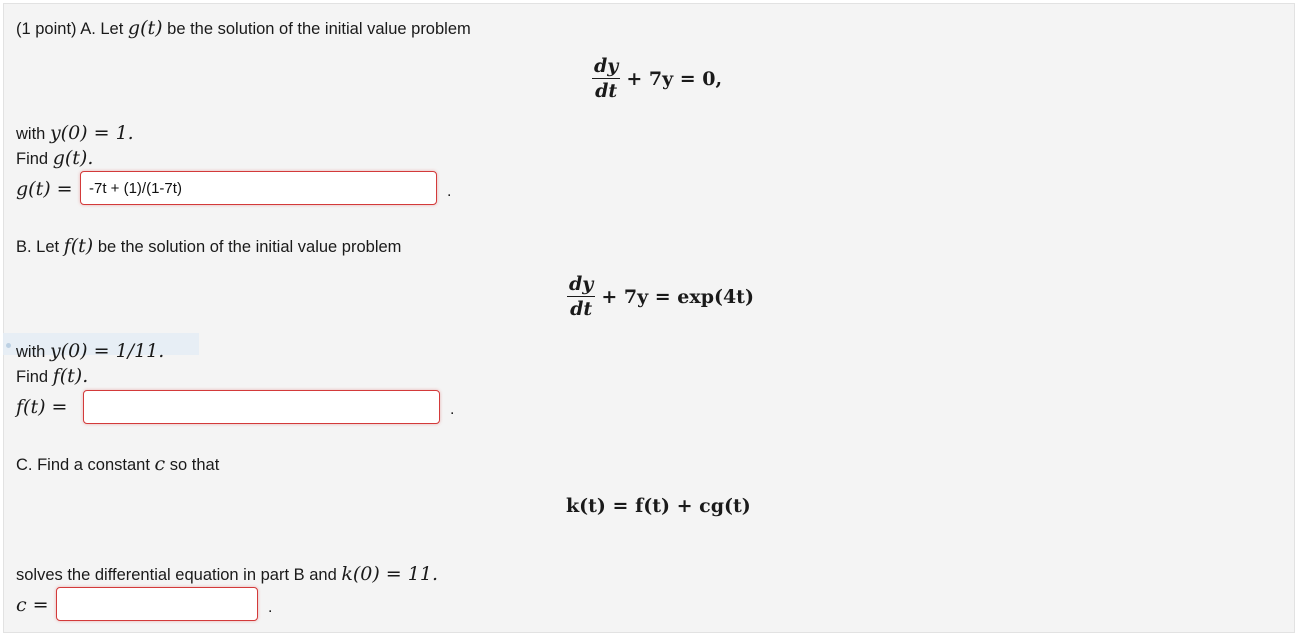  Describe the element at coordinates (73, 158) in the screenshot. I see `part-a-find-func: g(t).` at that location.